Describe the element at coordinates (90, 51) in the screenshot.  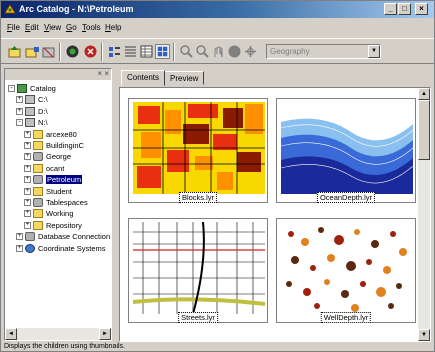
I see `delete-icon` at that location.